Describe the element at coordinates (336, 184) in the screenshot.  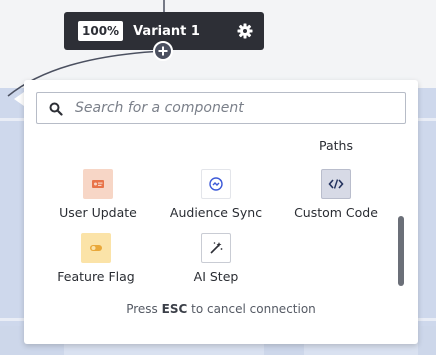
I see `code-icon` at that location.